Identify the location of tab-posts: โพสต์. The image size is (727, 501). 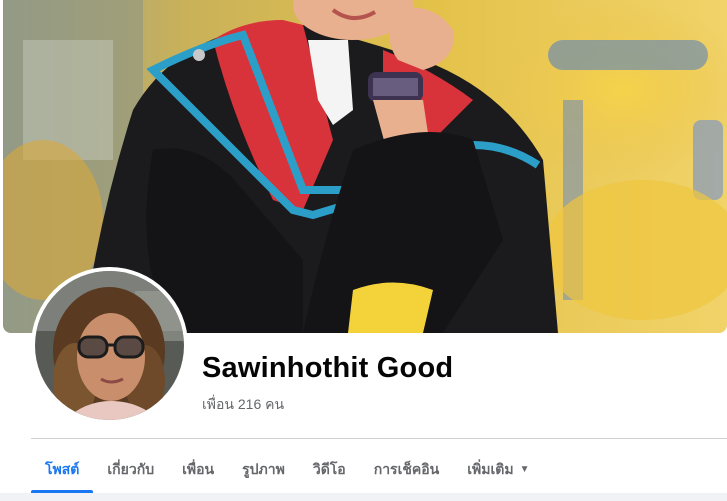
(62, 469).